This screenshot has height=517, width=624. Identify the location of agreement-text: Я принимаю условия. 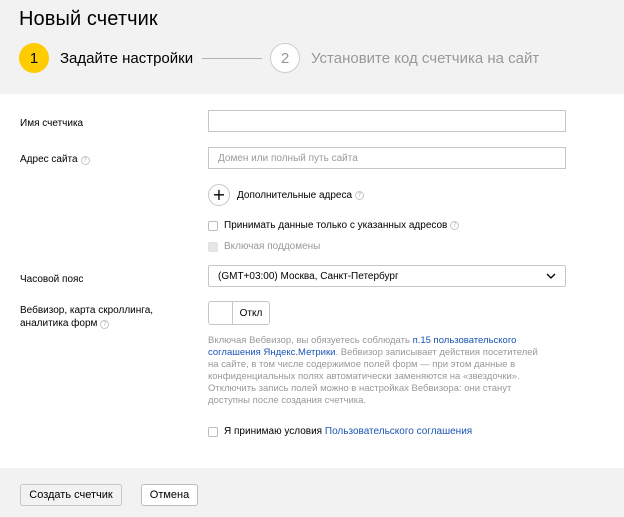
(273, 431).